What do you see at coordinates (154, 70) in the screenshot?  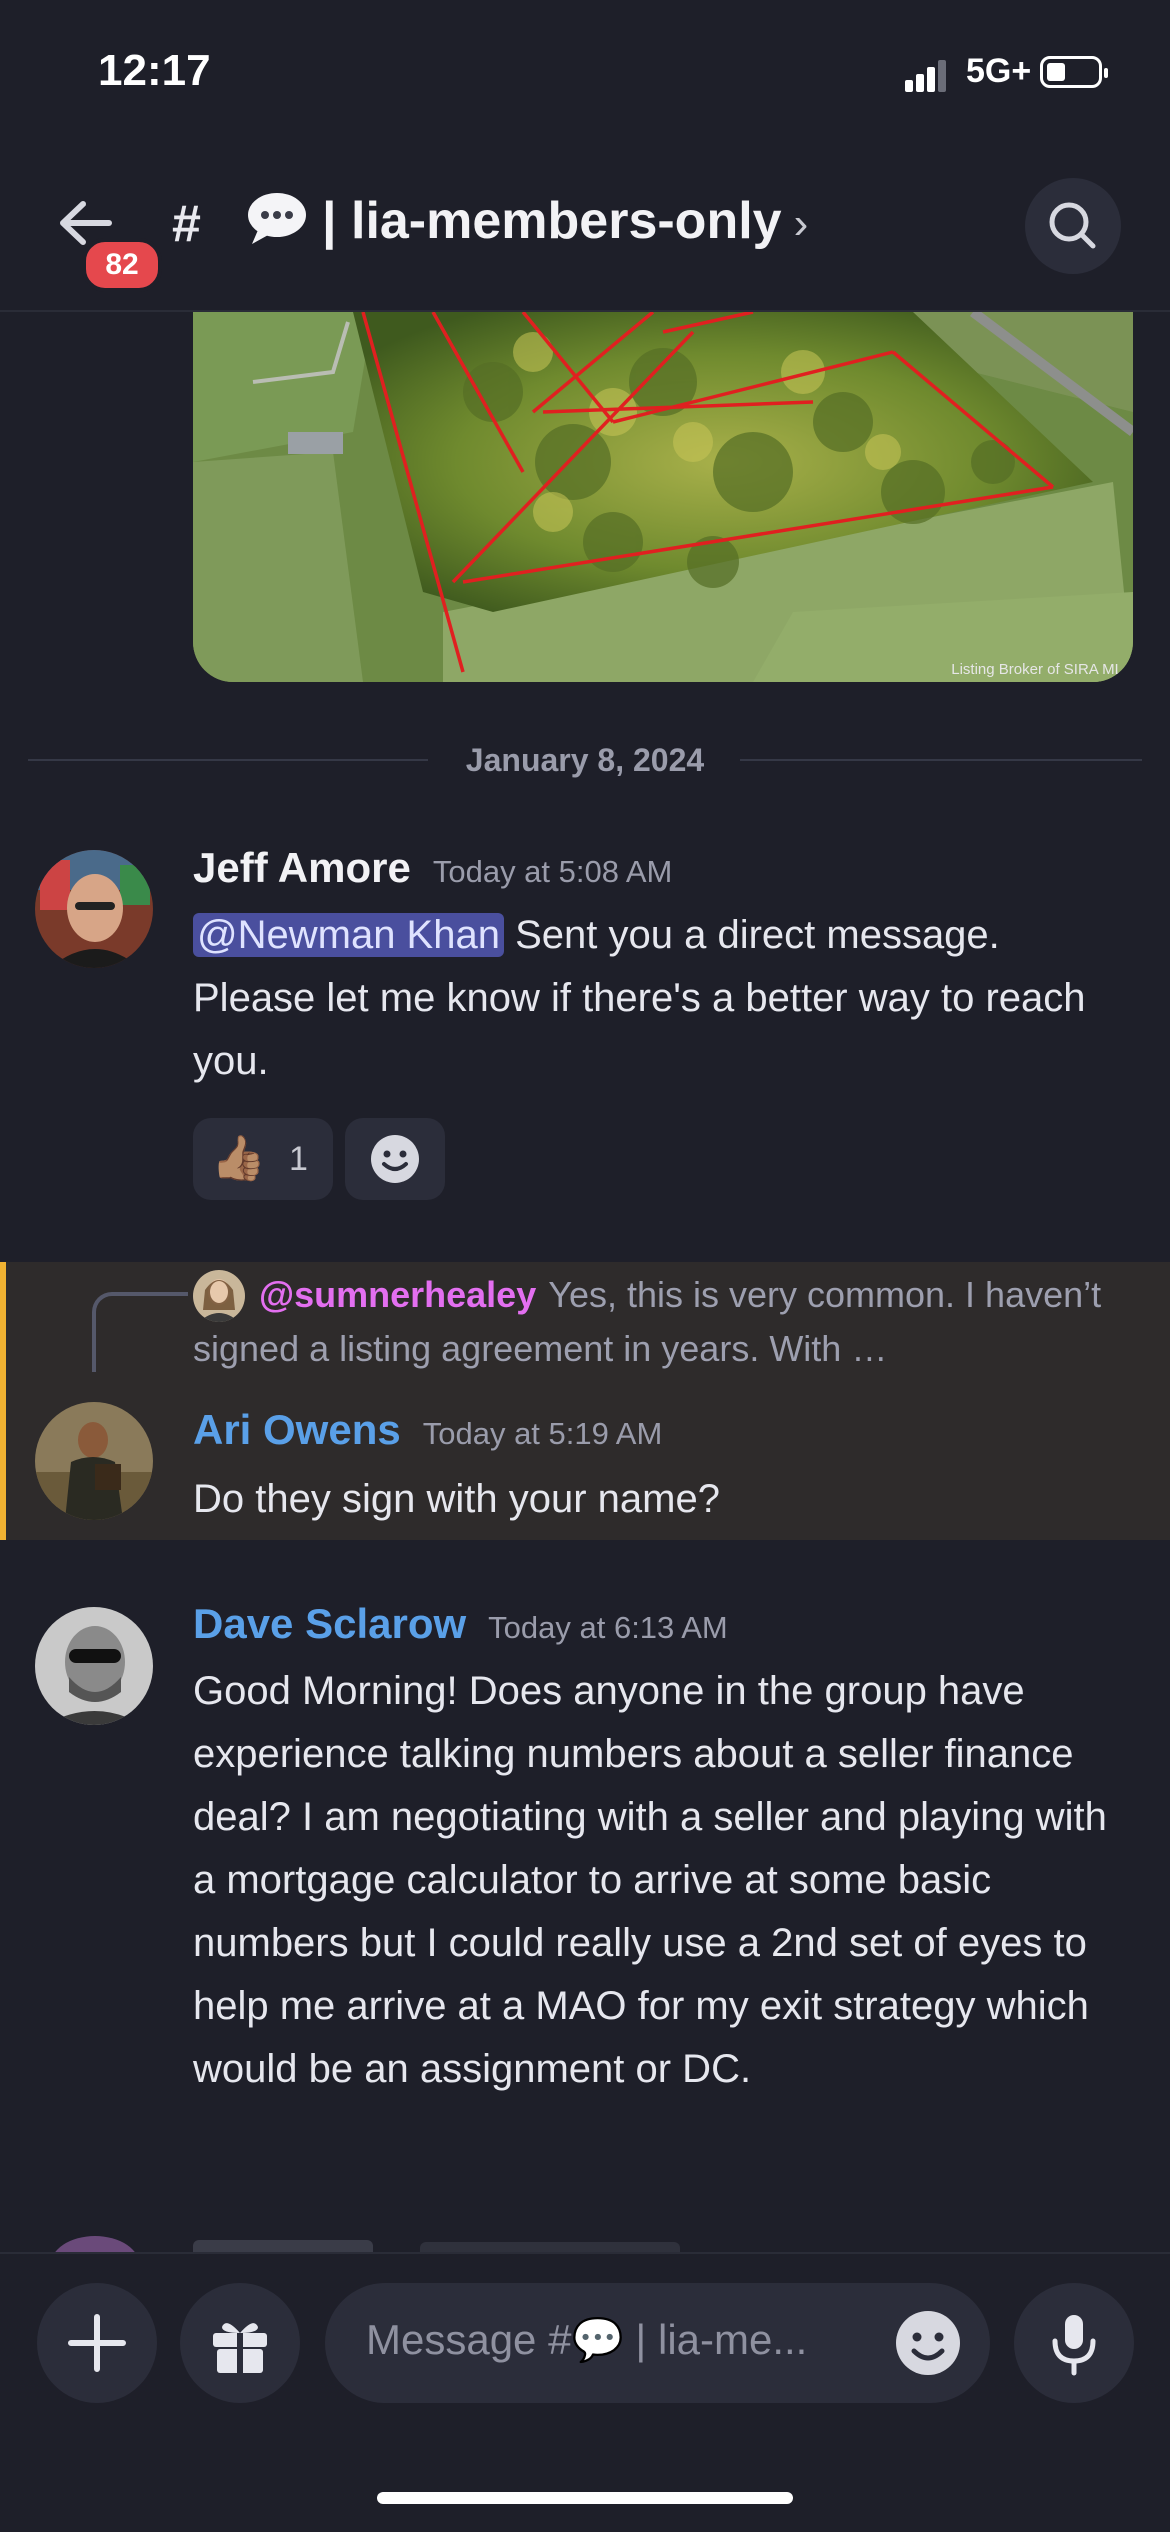 I see `status-time: 12:17` at bounding box center [154, 70].